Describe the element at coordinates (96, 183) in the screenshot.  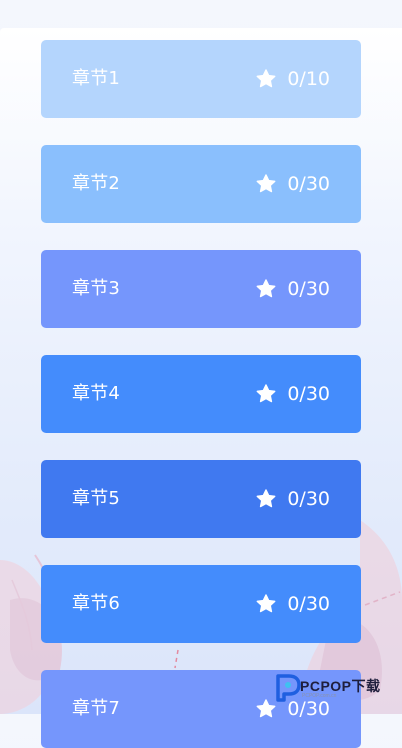
I see `chapter-name: 章节2` at that location.